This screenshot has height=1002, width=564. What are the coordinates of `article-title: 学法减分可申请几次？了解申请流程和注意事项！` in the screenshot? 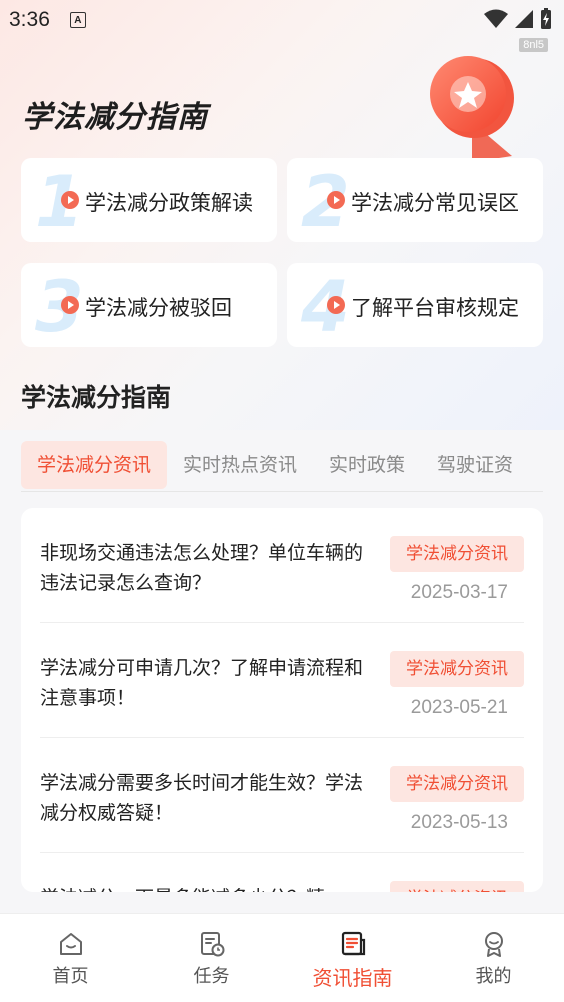 It's located at (202, 683).